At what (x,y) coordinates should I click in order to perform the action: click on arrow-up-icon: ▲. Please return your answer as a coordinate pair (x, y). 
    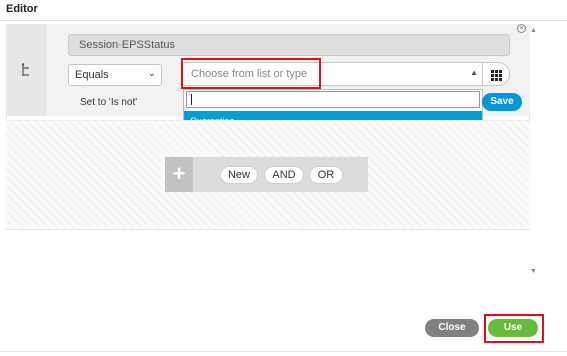
    Looking at the image, I should click on (474, 72).